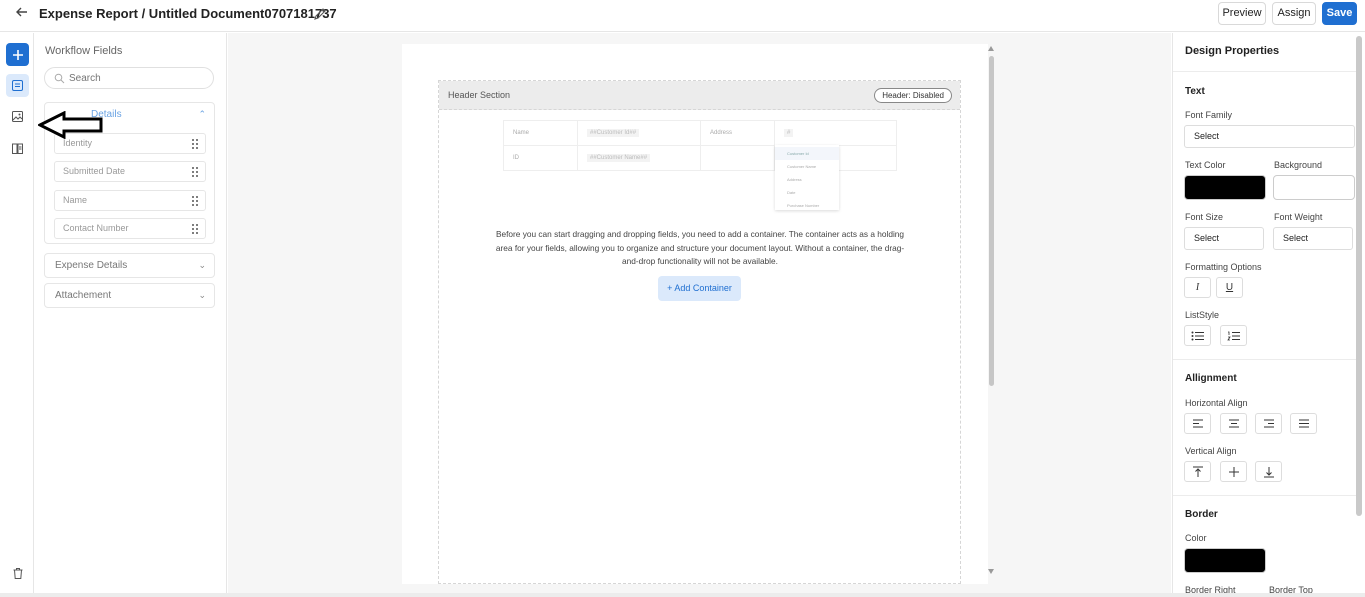 This screenshot has width=1365, height=597. What do you see at coordinates (991, 571) in the screenshot?
I see `scroll-down-arrow-icon` at bounding box center [991, 571].